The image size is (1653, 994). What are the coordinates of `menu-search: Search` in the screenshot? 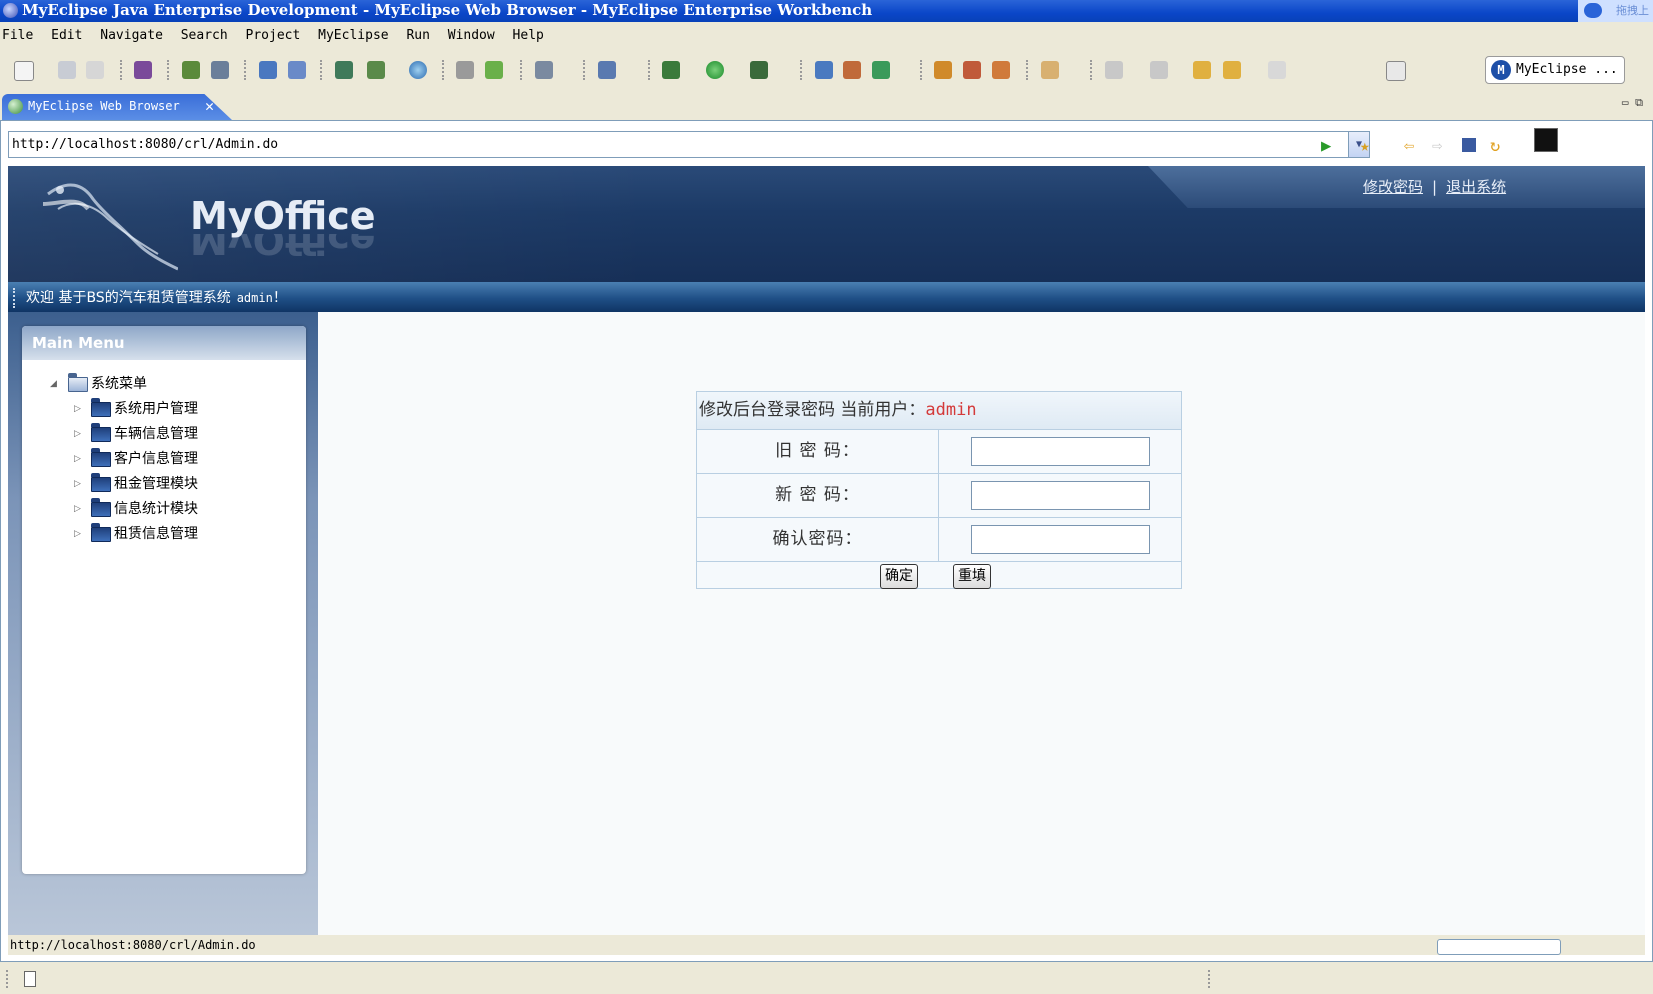 It's located at (206, 36).